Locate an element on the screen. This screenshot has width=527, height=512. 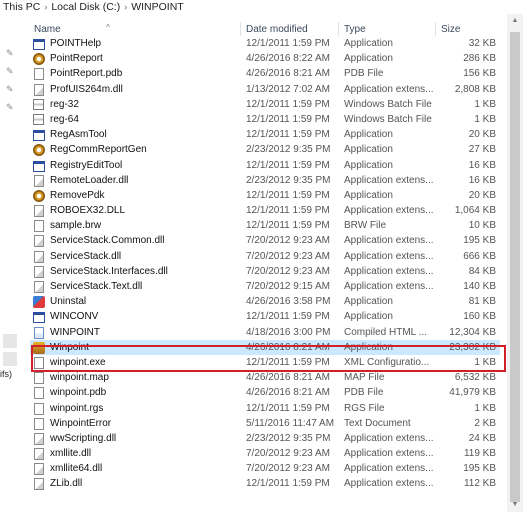
navigation-pane: ✎ ✎ ✎ ✎ ifs) is located at coordinates (15, 263).